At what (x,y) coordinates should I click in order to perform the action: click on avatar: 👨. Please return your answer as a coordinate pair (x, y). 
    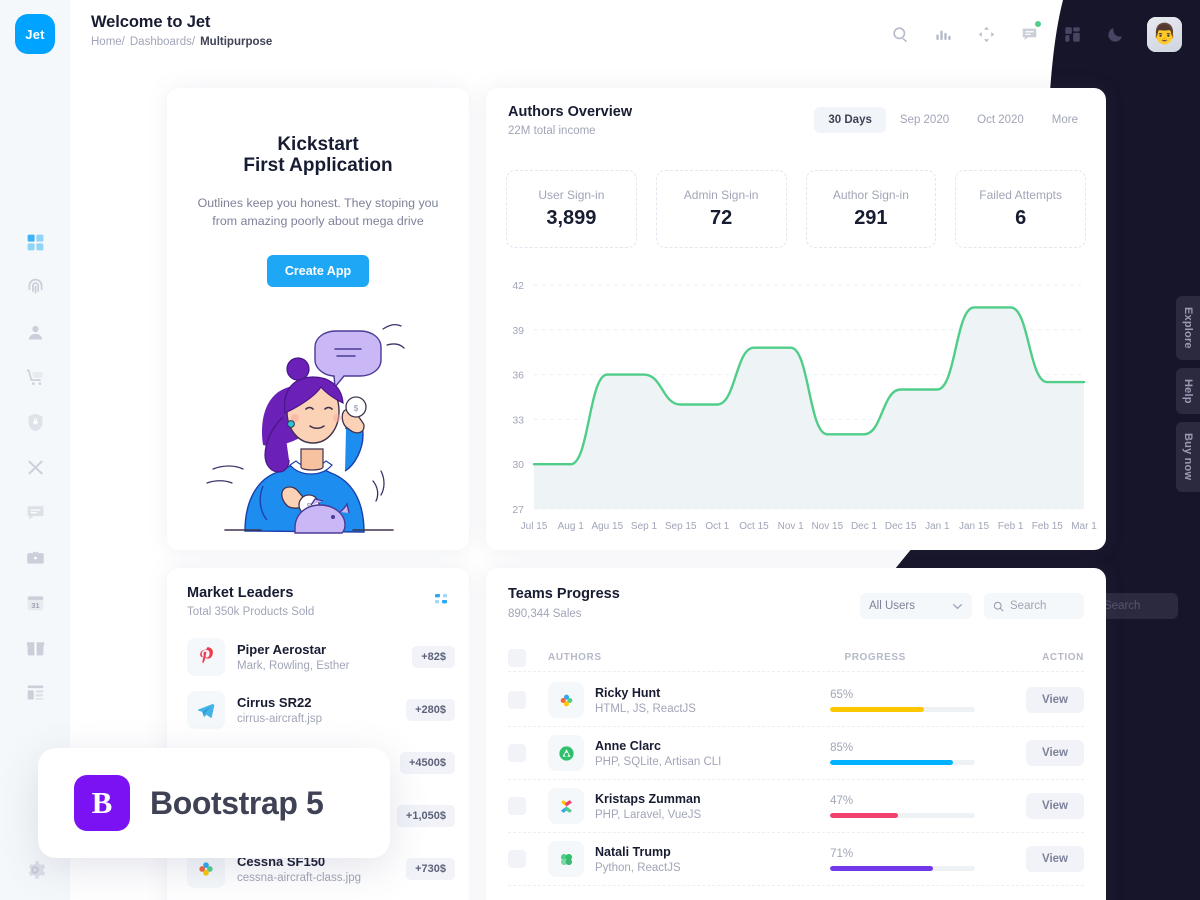
    Looking at the image, I should click on (1164, 34).